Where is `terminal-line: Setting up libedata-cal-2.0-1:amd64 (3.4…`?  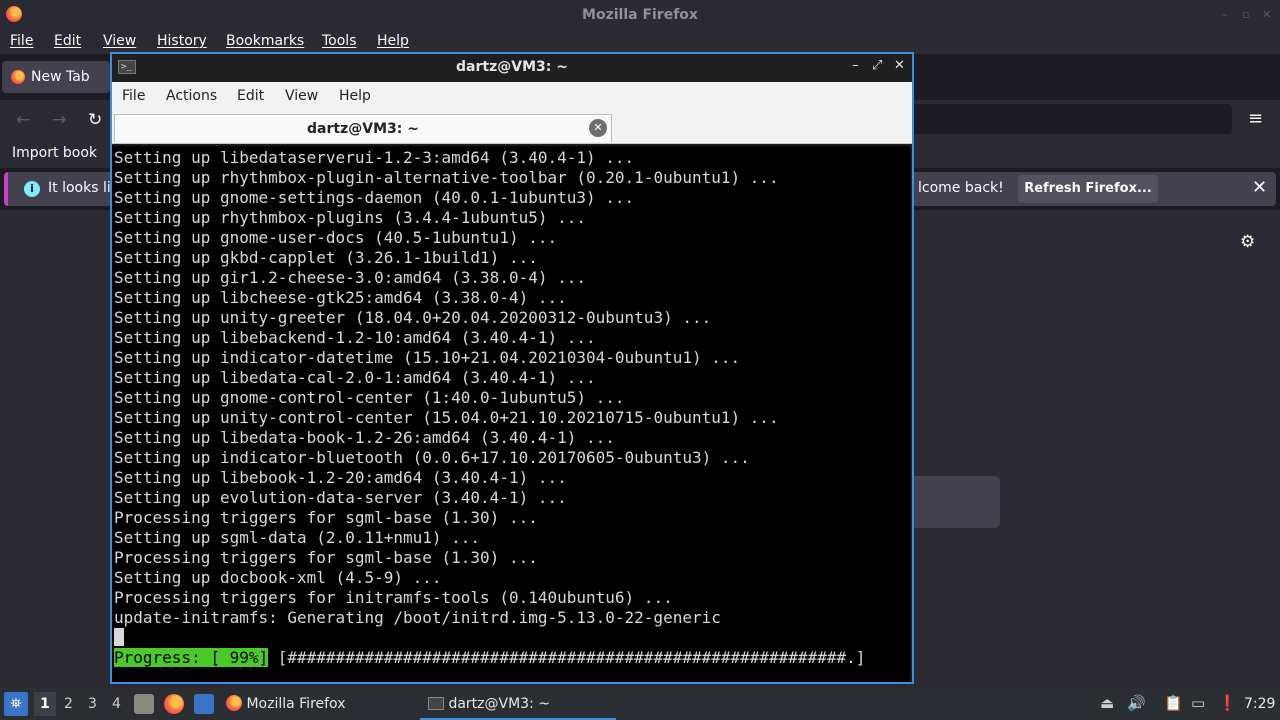 terminal-line: Setting up libedata-cal-2.0-1:amd64 (3.4… is located at coordinates (355, 377).